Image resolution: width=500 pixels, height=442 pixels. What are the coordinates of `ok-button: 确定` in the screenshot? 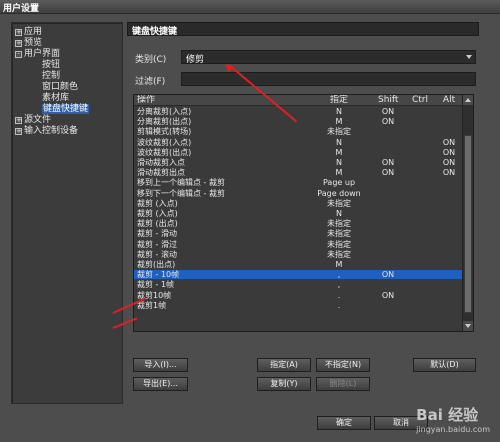 It's located at (344, 423).